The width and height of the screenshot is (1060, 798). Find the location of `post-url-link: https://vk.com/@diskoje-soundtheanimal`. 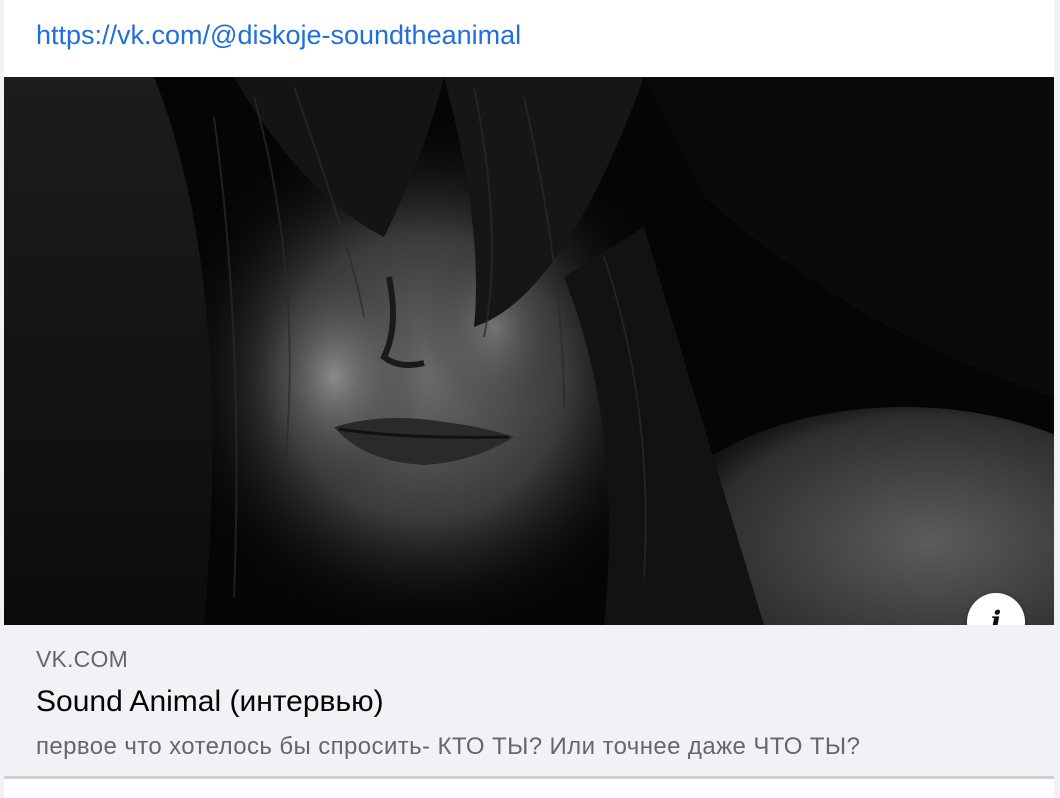

post-url-link: https://vk.com/@diskoje-soundtheanimal is located at coordinates (278, 35).